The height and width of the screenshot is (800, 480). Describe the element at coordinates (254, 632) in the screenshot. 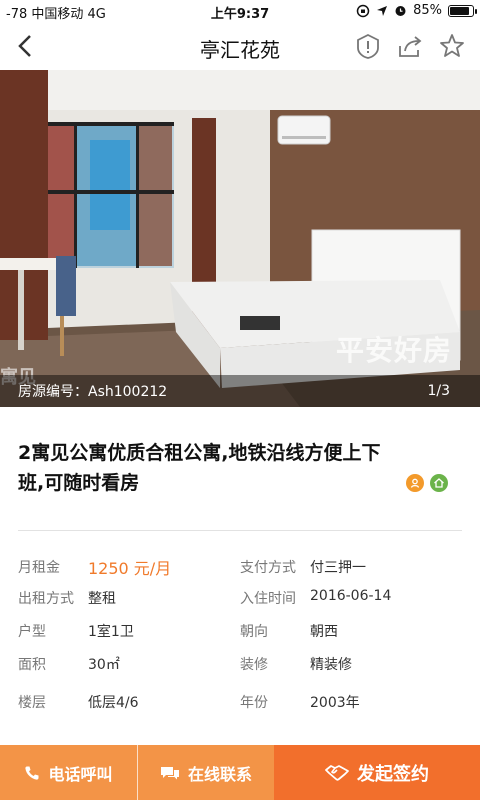

I see `orientation-label: 朝向` at that location.